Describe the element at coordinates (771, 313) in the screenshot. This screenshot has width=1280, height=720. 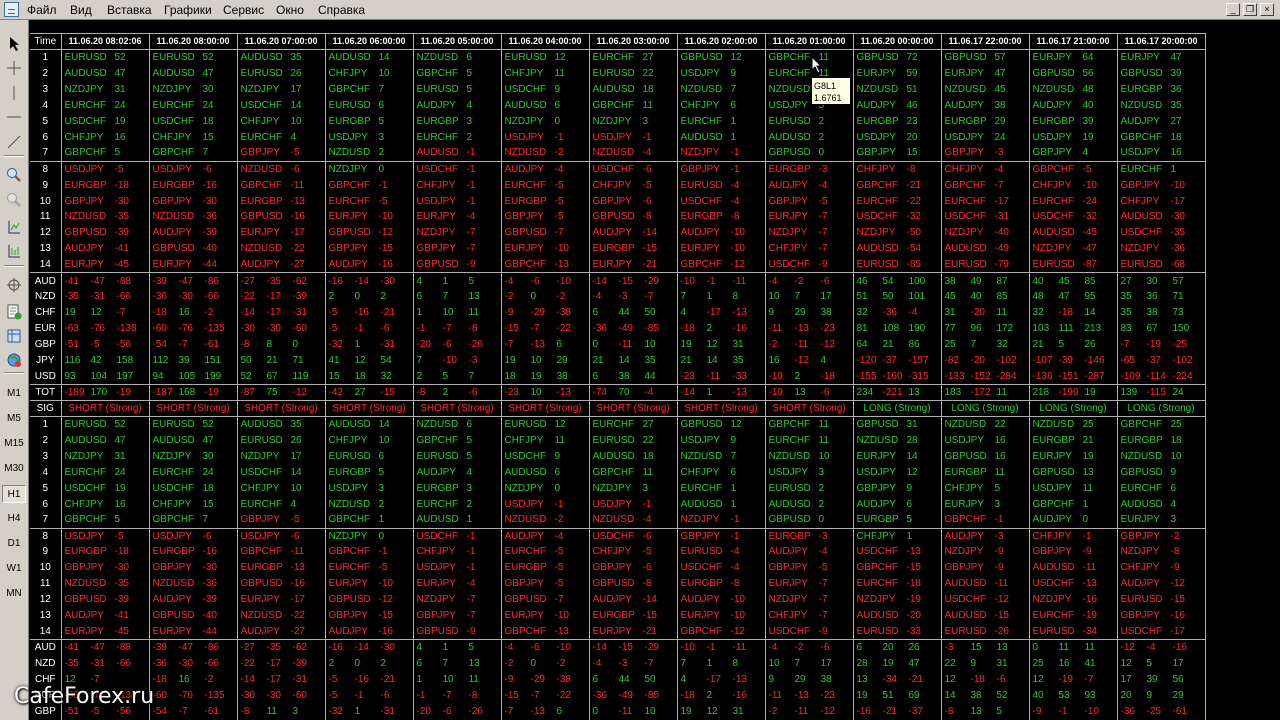
I see `strength-value: 9` at that location.